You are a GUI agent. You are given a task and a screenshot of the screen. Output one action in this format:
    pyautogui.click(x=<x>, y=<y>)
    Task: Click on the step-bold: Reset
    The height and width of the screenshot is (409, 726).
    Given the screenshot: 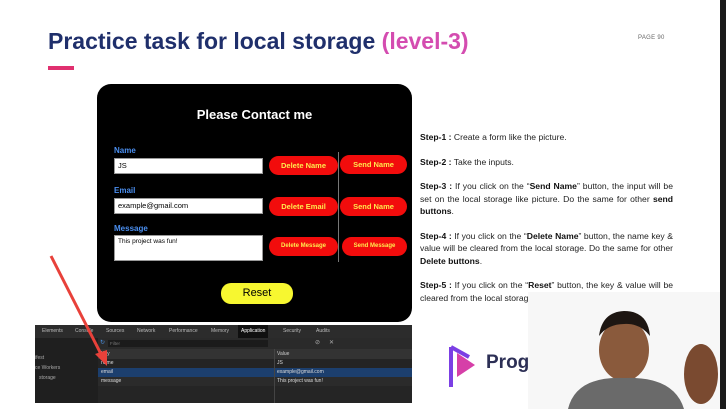 What is the action you would take?
    pyautogui.click(x=540, y=285)
    